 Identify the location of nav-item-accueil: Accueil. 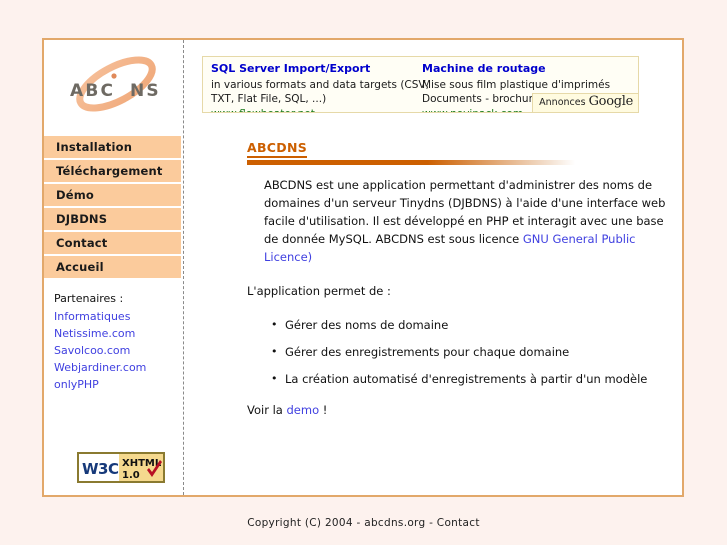
(112, 267).